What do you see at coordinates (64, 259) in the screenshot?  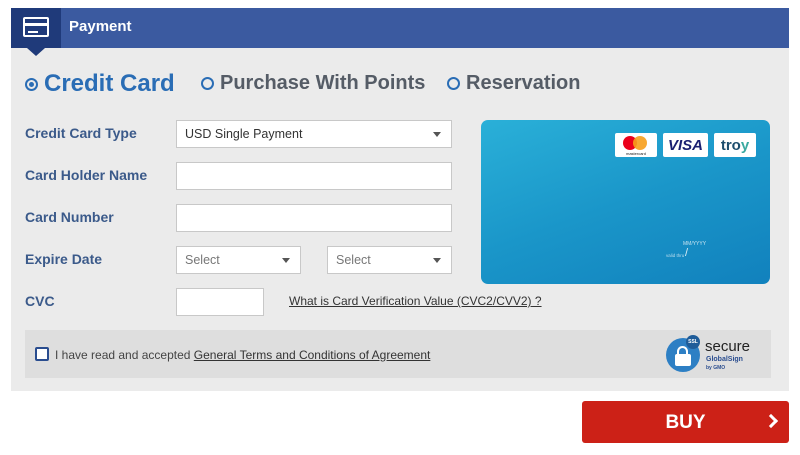 I see `expire-date-label: Expire Date` at bounding box center [64, 259].